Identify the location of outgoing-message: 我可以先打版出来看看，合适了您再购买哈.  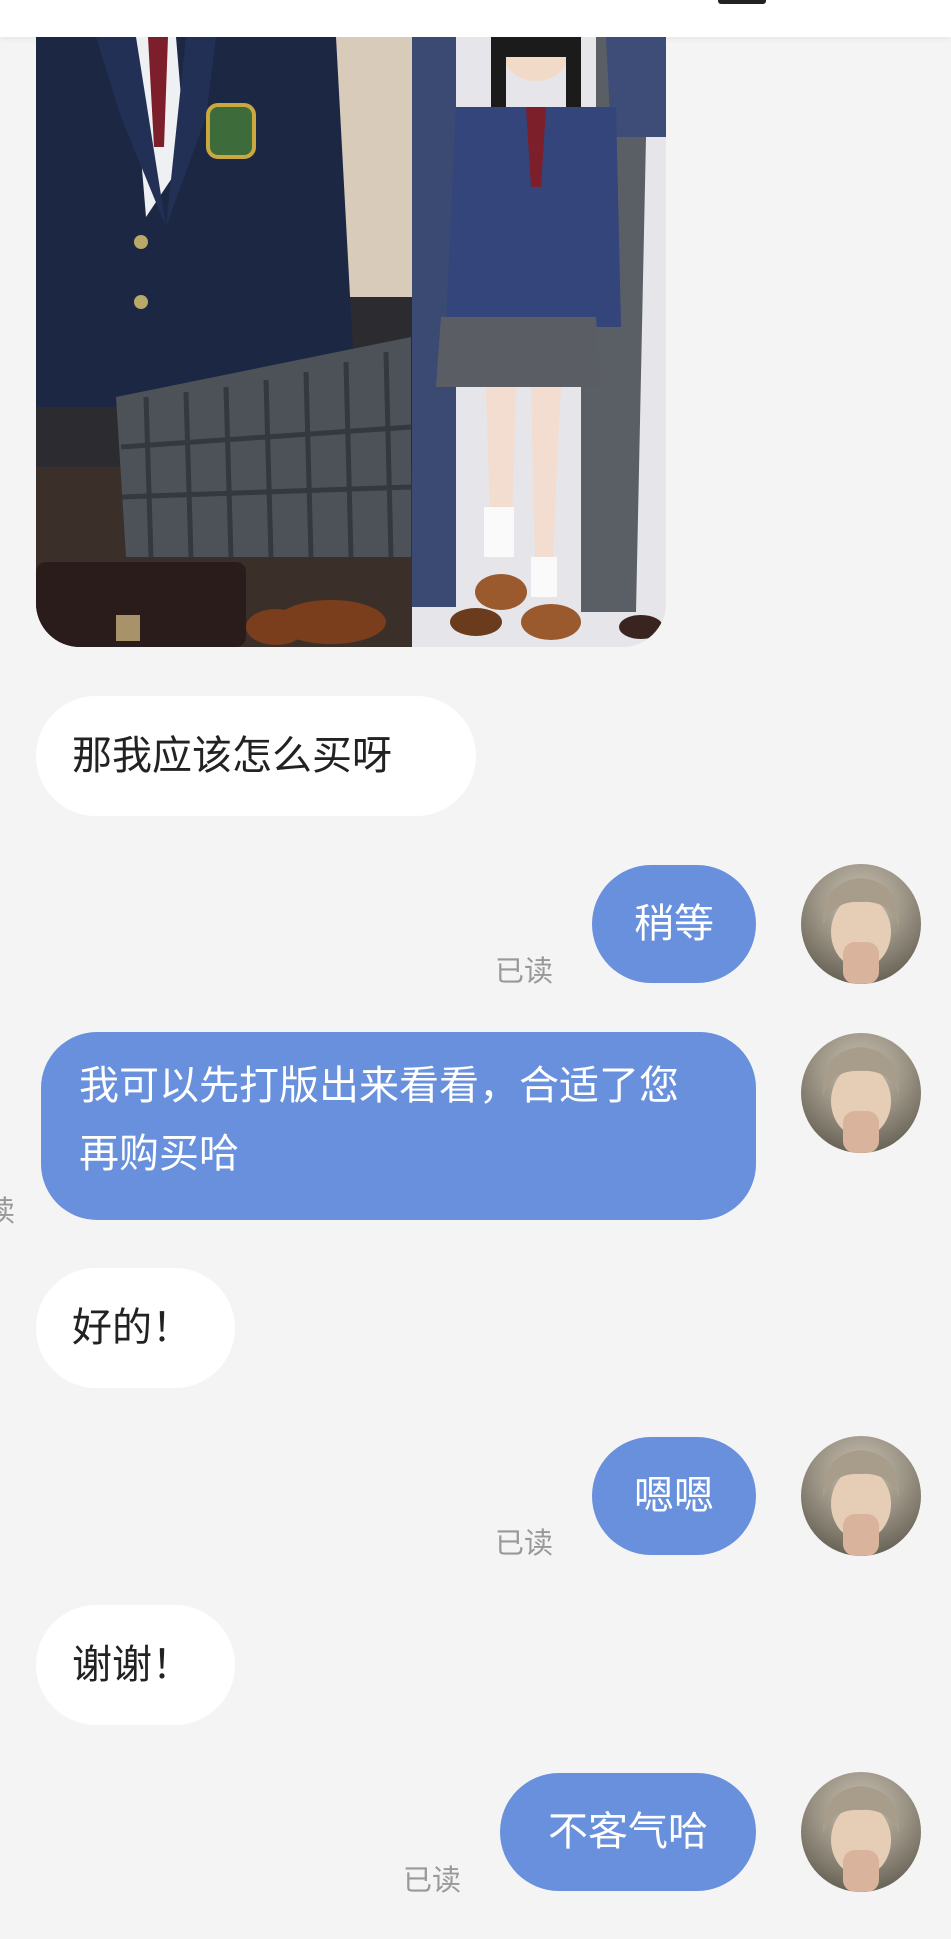
(398, 1126).